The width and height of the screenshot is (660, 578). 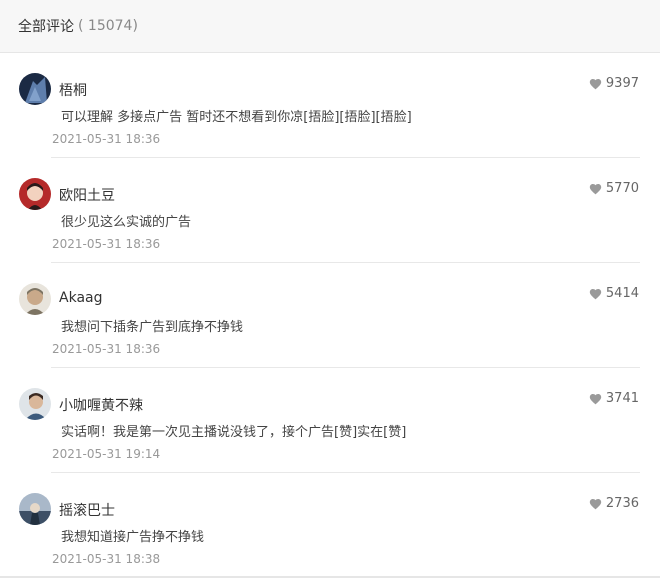 I want to click on username: 摇滚巴士, so click(x=87, y=510).